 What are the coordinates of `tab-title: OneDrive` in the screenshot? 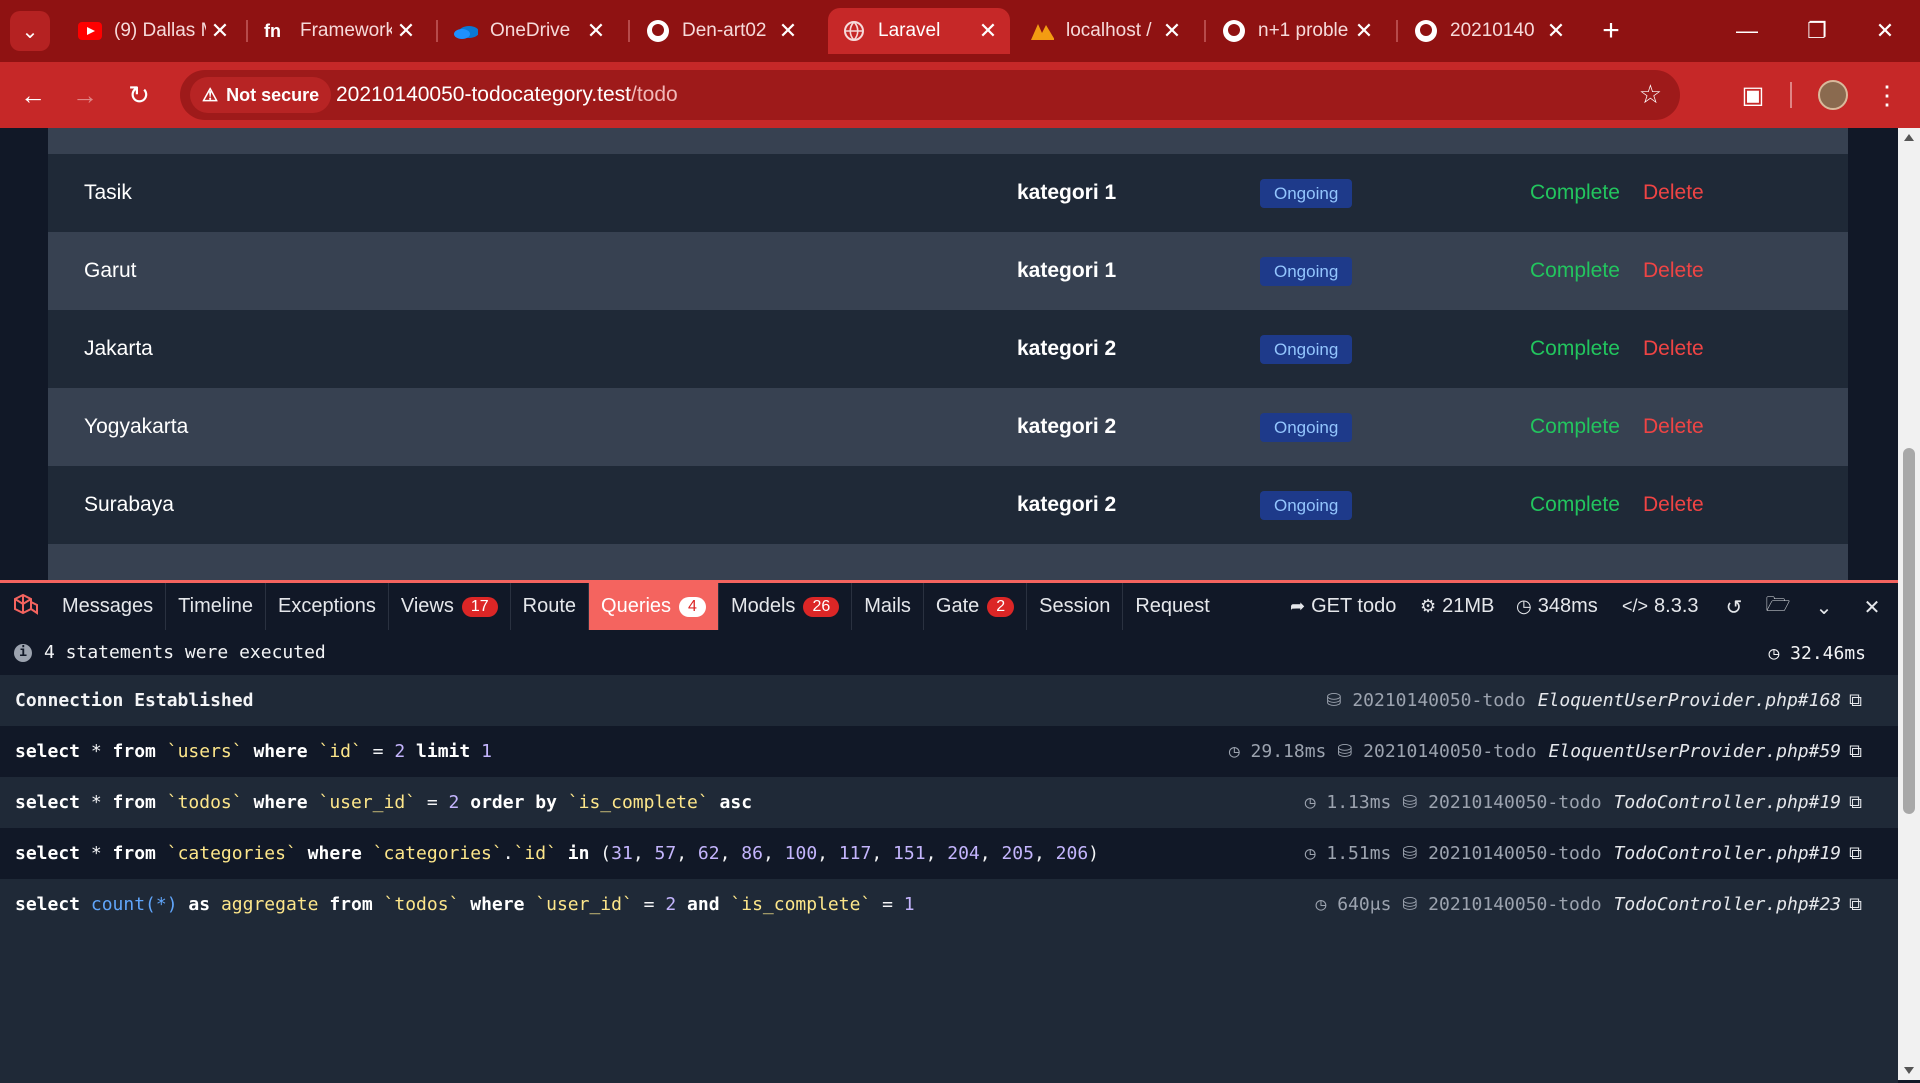 It's located at (530, 30).